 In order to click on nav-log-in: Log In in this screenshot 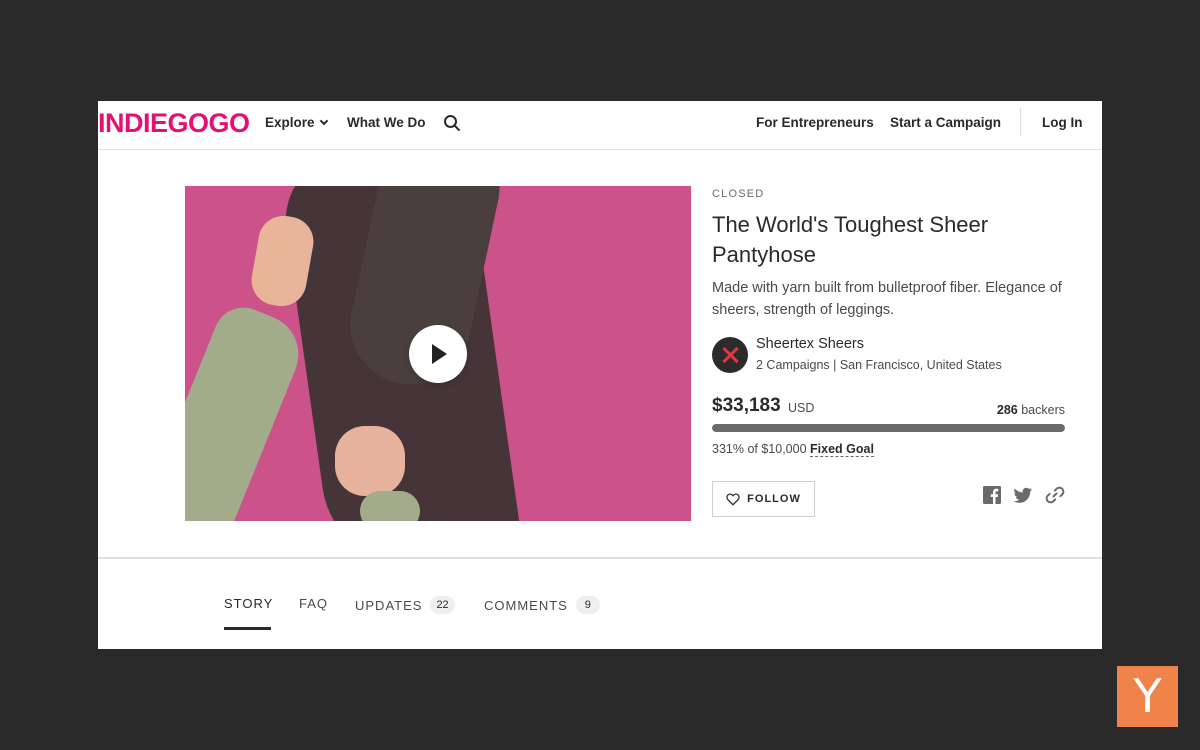, I will do `click(1062, 123)`.